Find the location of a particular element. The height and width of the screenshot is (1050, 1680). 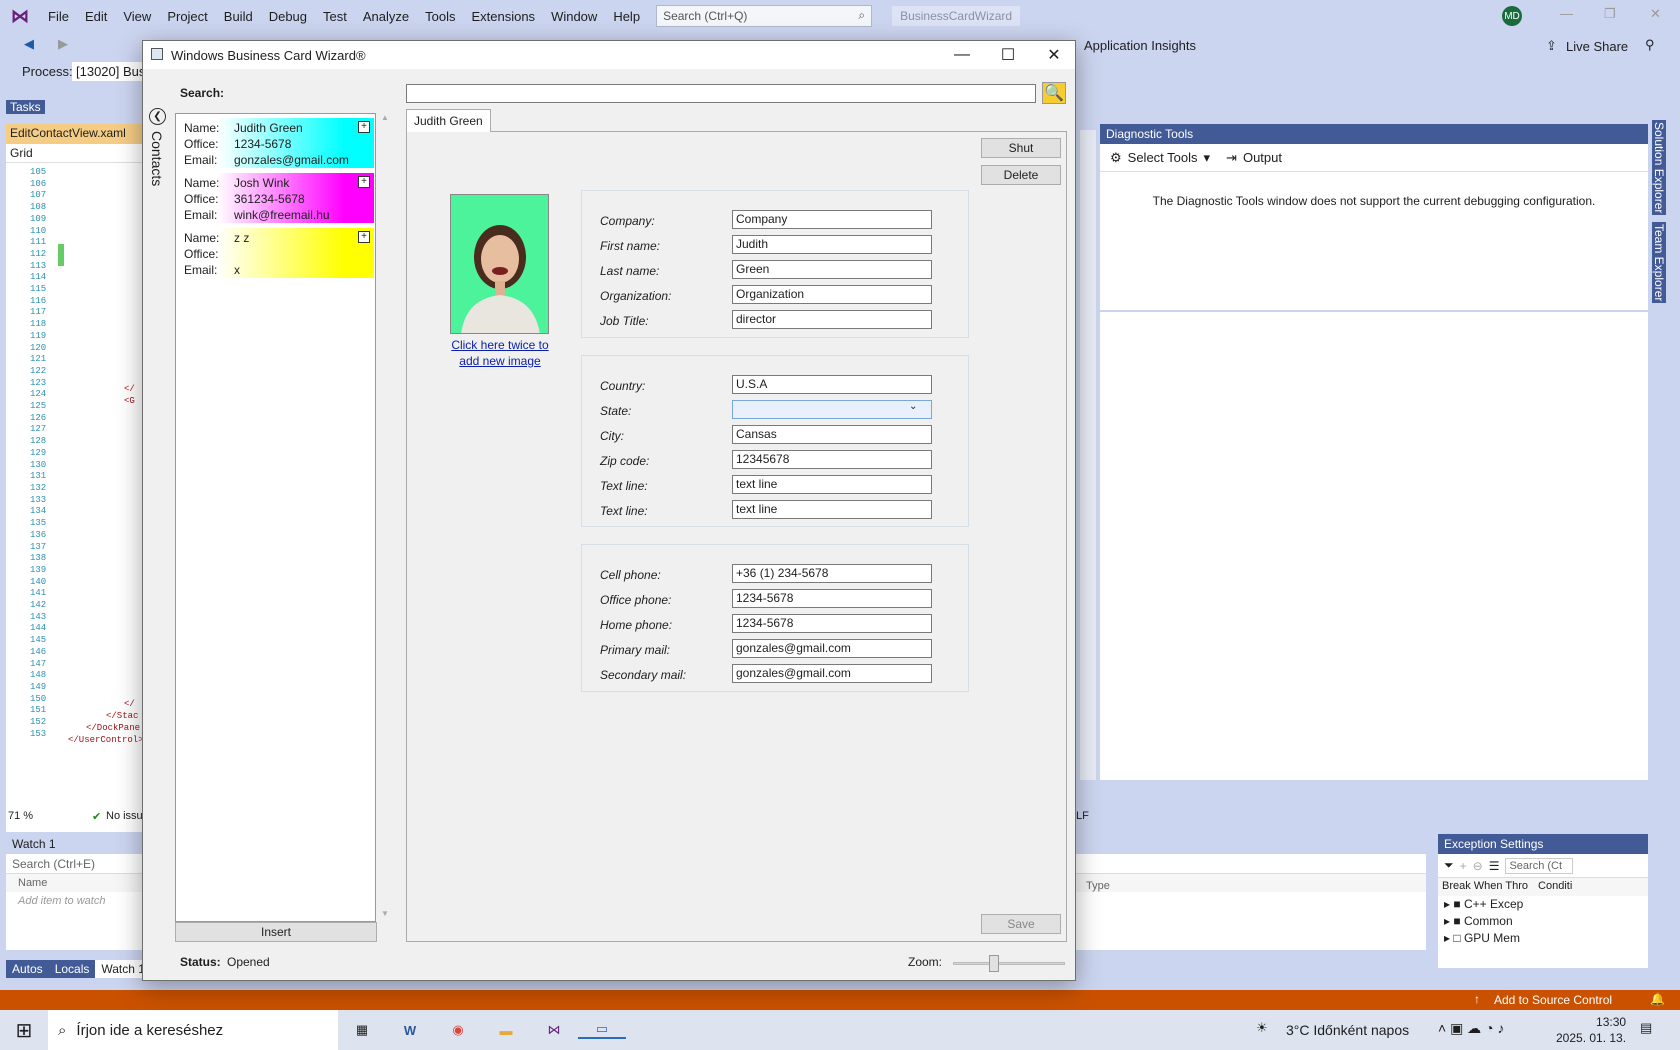

avatar: MD is located at coordinates (1512, 16).